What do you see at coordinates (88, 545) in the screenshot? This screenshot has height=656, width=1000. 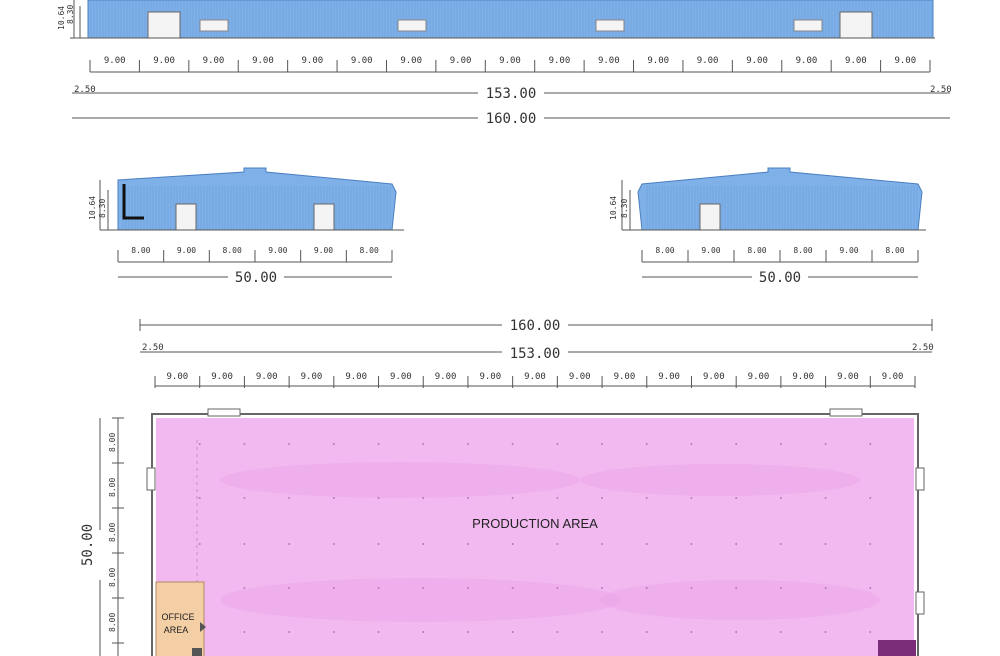 I see `plan-width-dim: 50.00` at bounding box center [88, 545].